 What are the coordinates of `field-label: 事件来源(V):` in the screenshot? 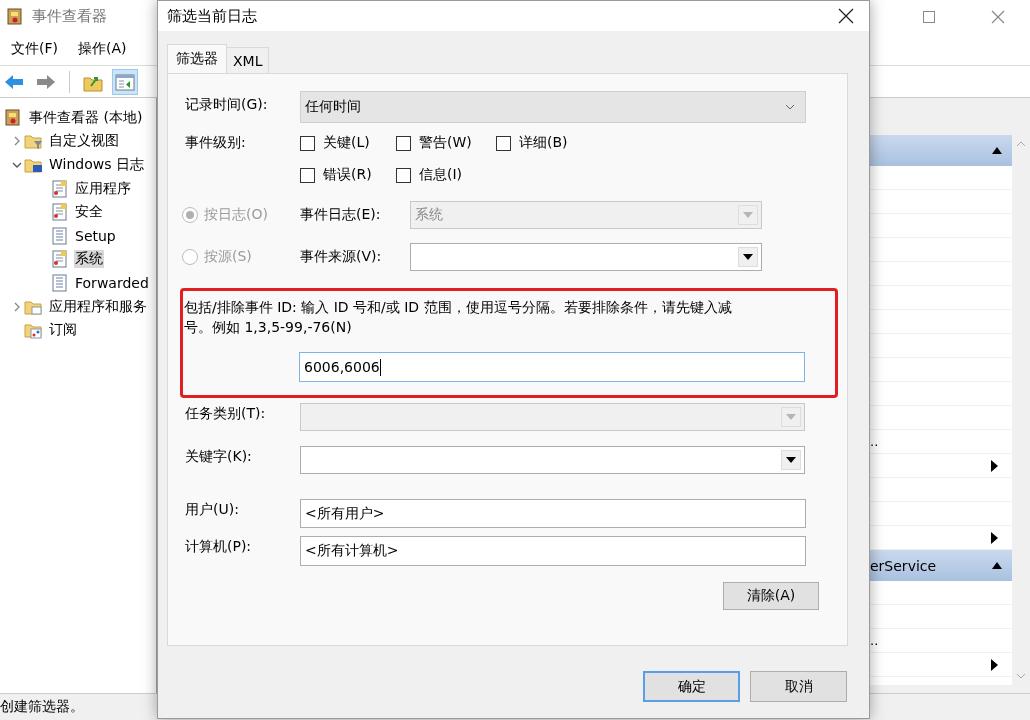 It's located at (341, 257).